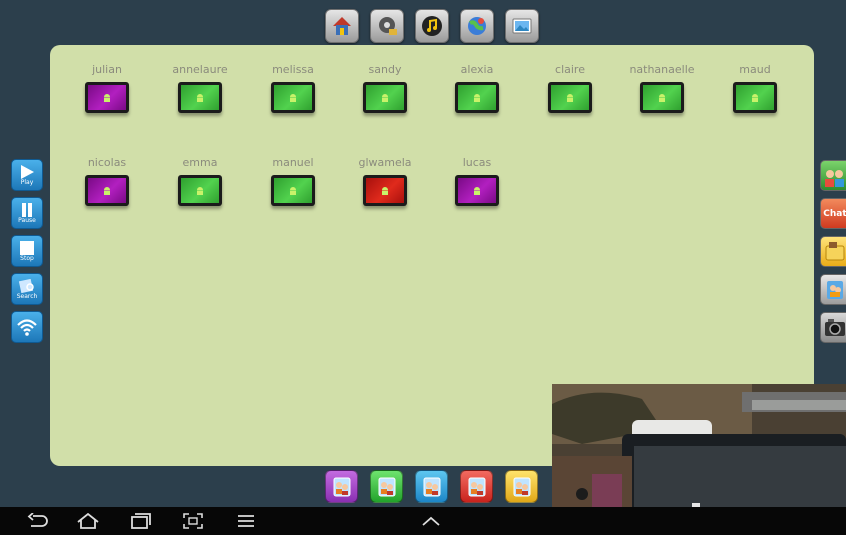 This screenshot has width=846, height=535. Describe the element at coordinates (26, 285) in the screenshot. I see `search-icon` at that location.